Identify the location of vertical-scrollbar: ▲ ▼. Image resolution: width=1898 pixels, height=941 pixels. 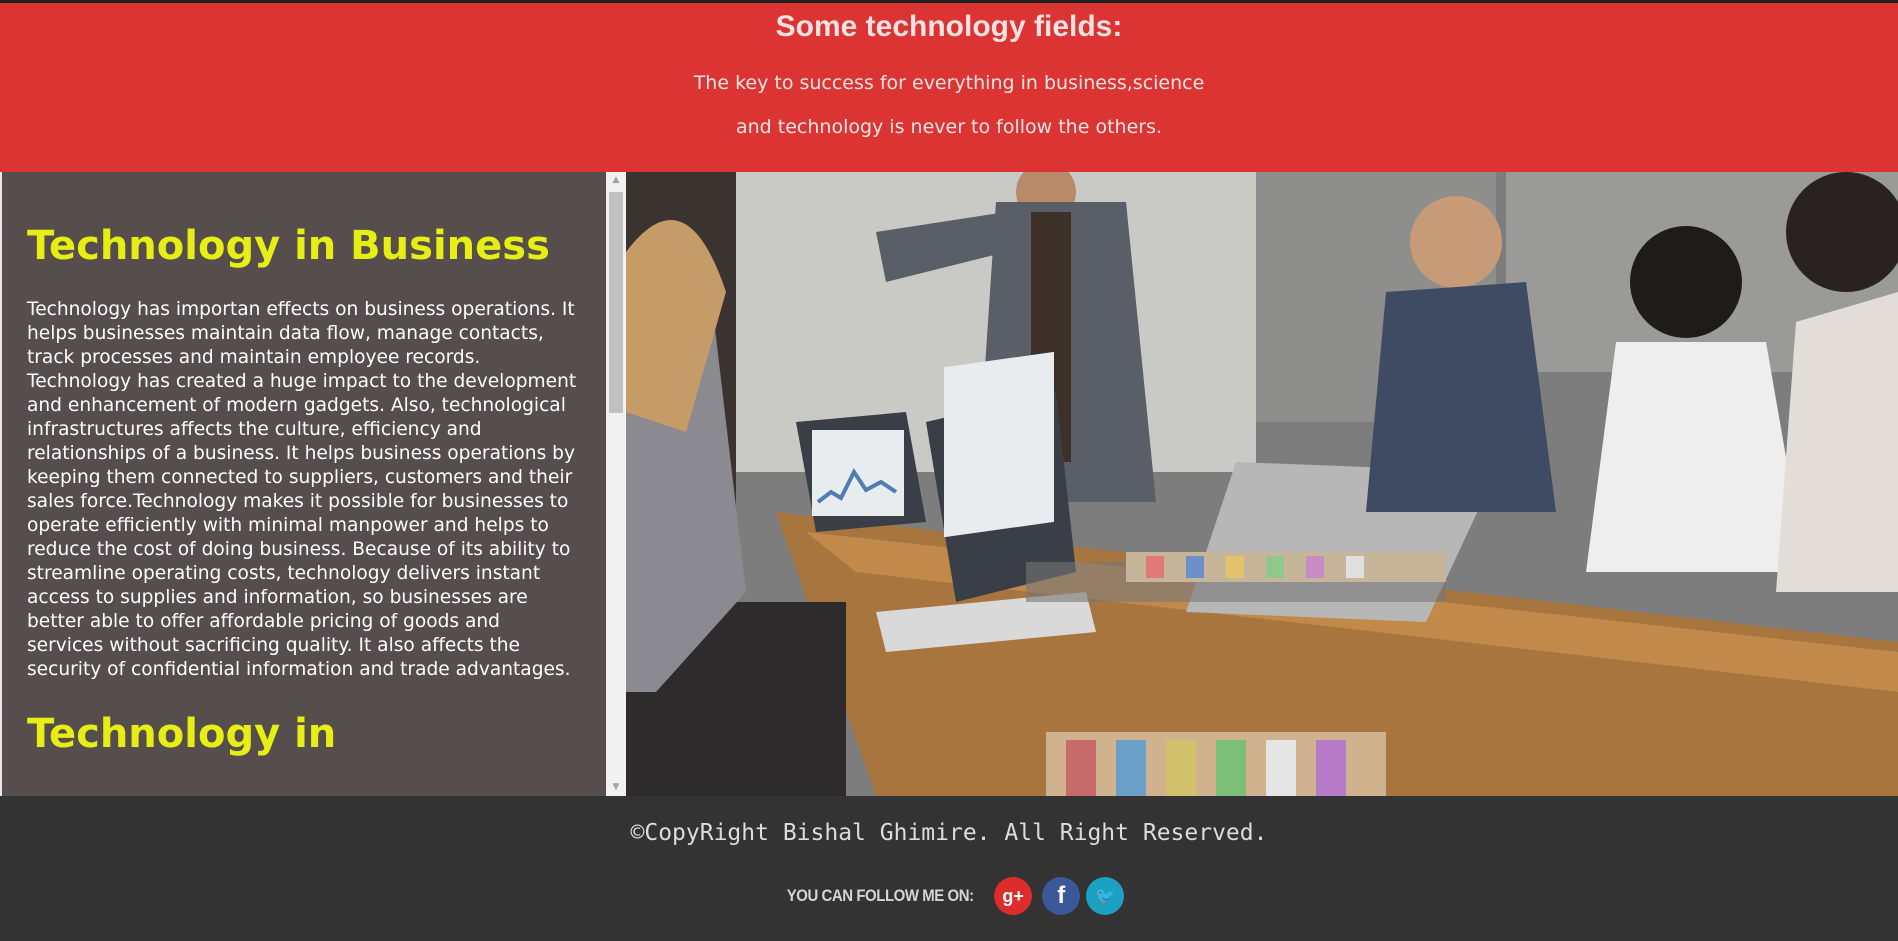
(616, 484).